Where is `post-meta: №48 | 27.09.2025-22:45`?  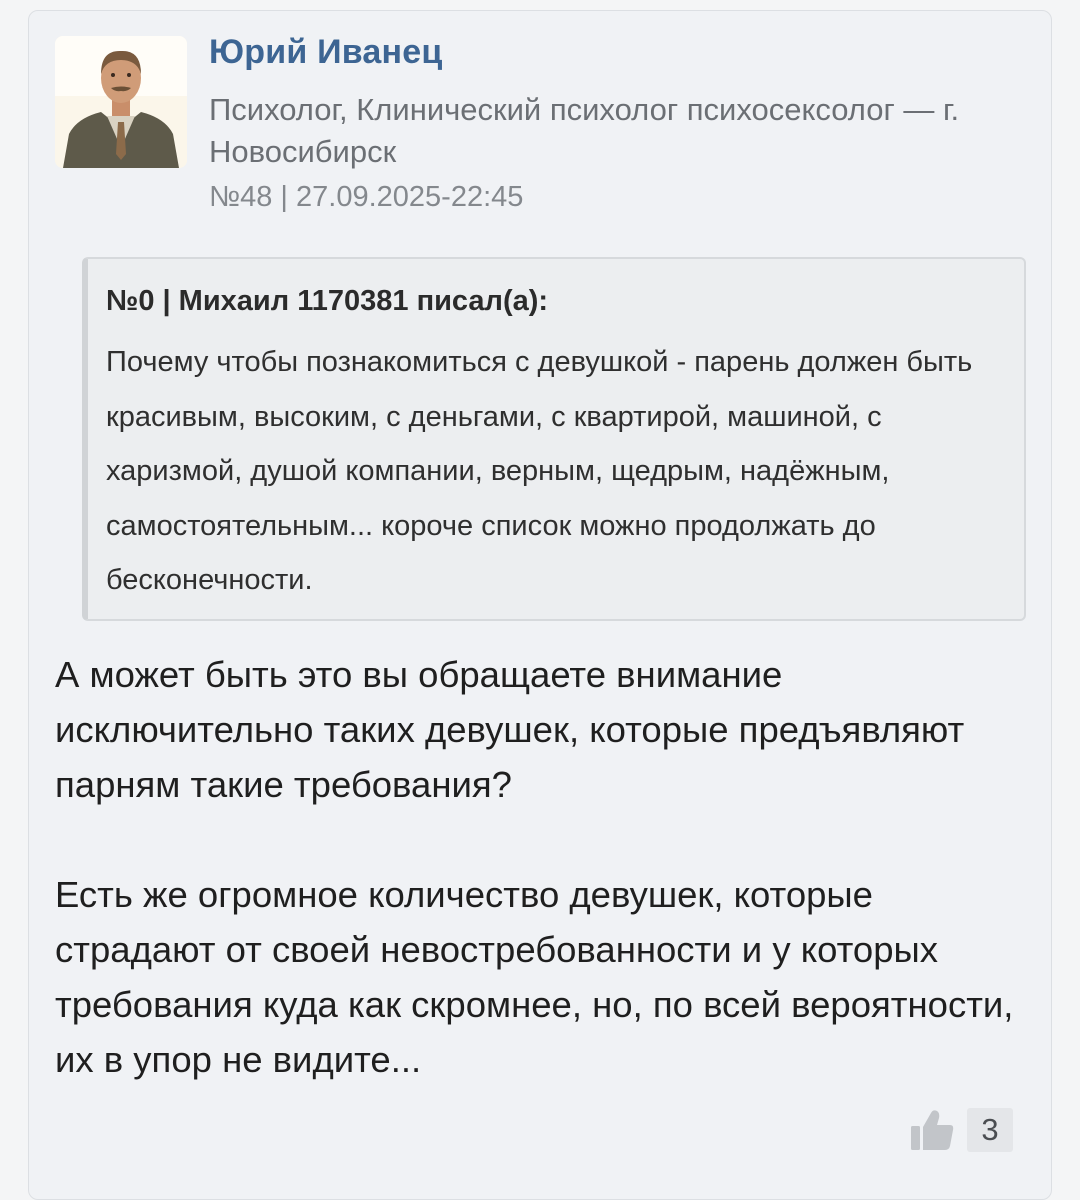 post-meta: №48 | 27.09.2025-22:45 is located at coordinates (366, 197).